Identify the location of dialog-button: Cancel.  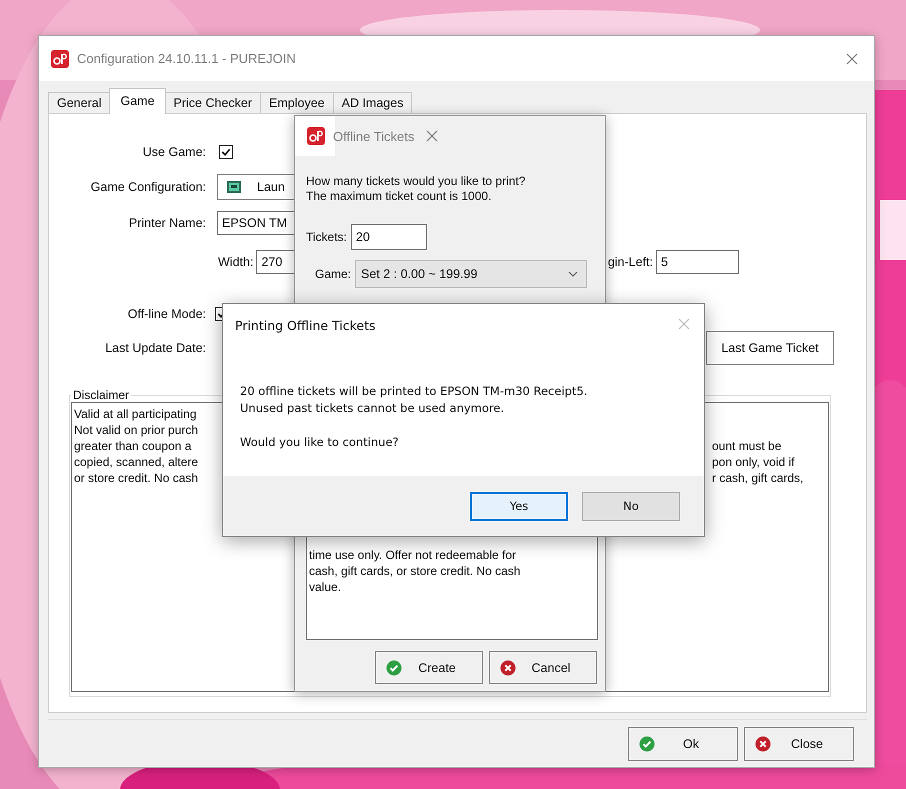
(543, 667).